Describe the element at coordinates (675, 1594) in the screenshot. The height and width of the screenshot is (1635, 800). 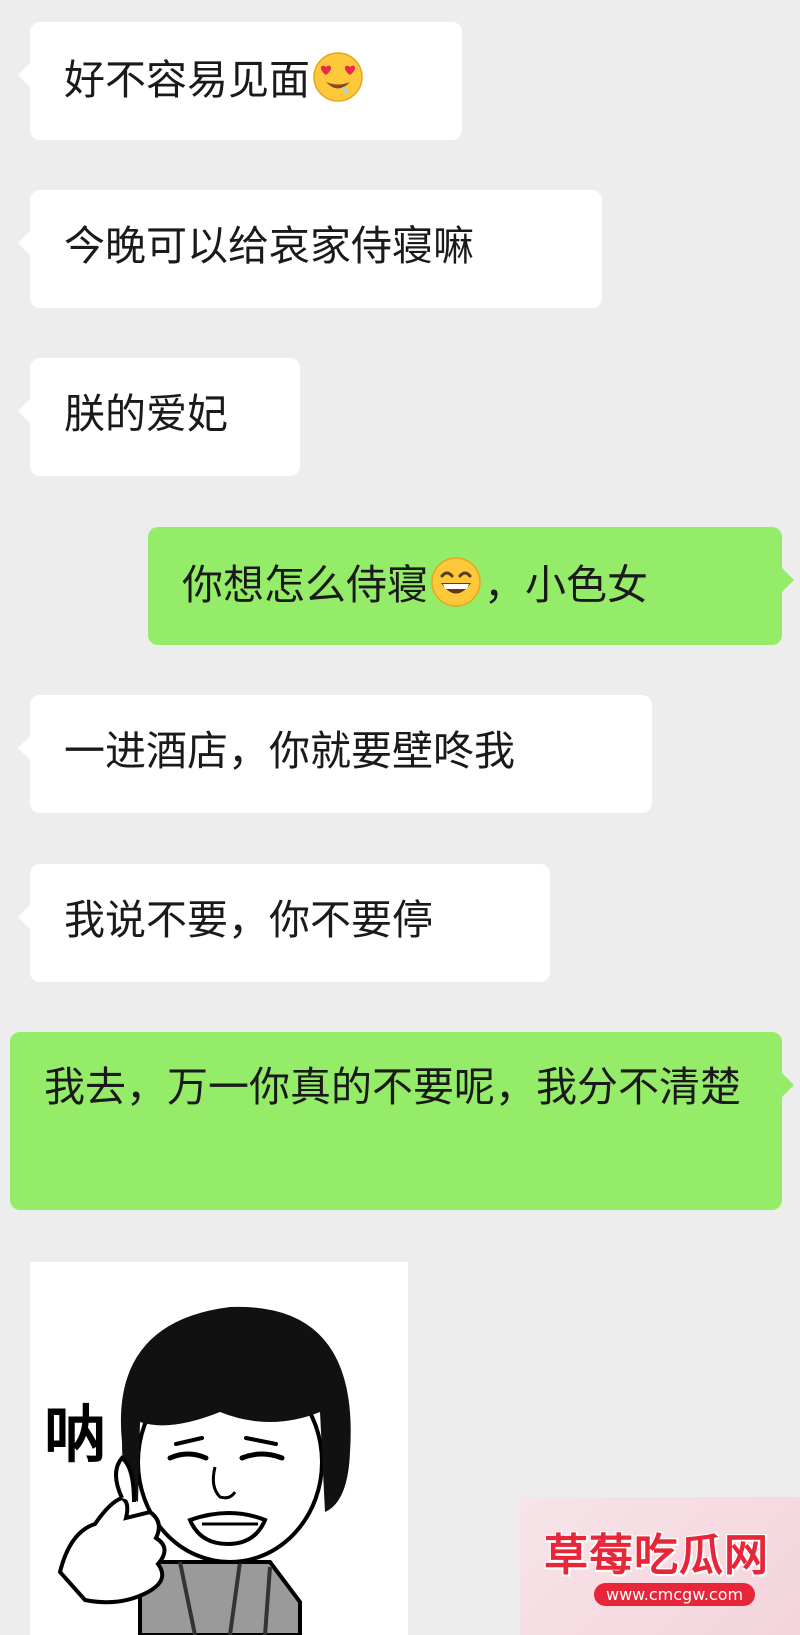
I see `watermark-url: www.cmcgw.com` at that location.